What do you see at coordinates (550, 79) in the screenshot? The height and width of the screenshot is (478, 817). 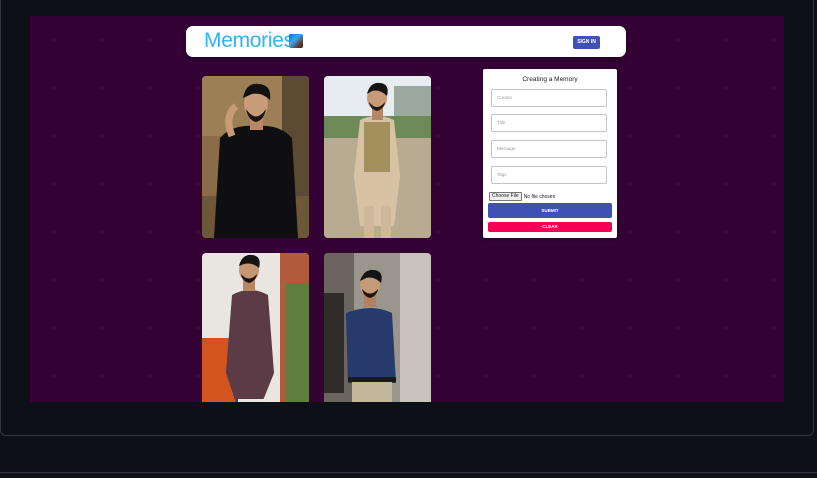 I see `form-title: Creating a Memory` at bounding box center [550, 79].